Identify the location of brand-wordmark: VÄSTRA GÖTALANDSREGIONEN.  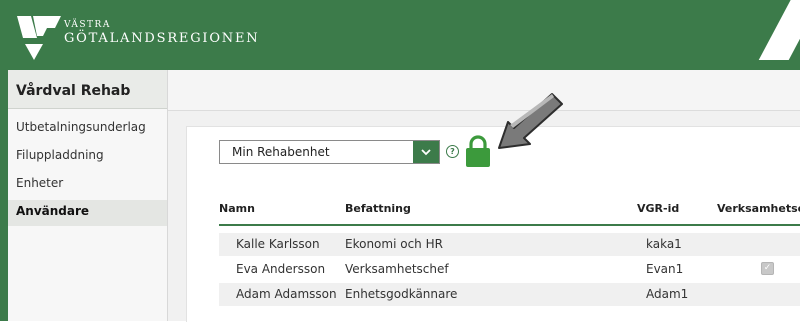
(161, 33).